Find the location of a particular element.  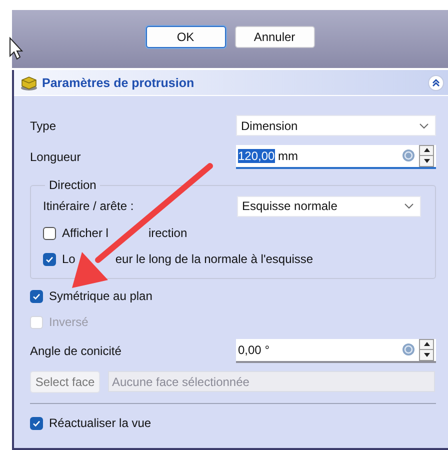

extrusion-icon is located at coordinates (29, 82).